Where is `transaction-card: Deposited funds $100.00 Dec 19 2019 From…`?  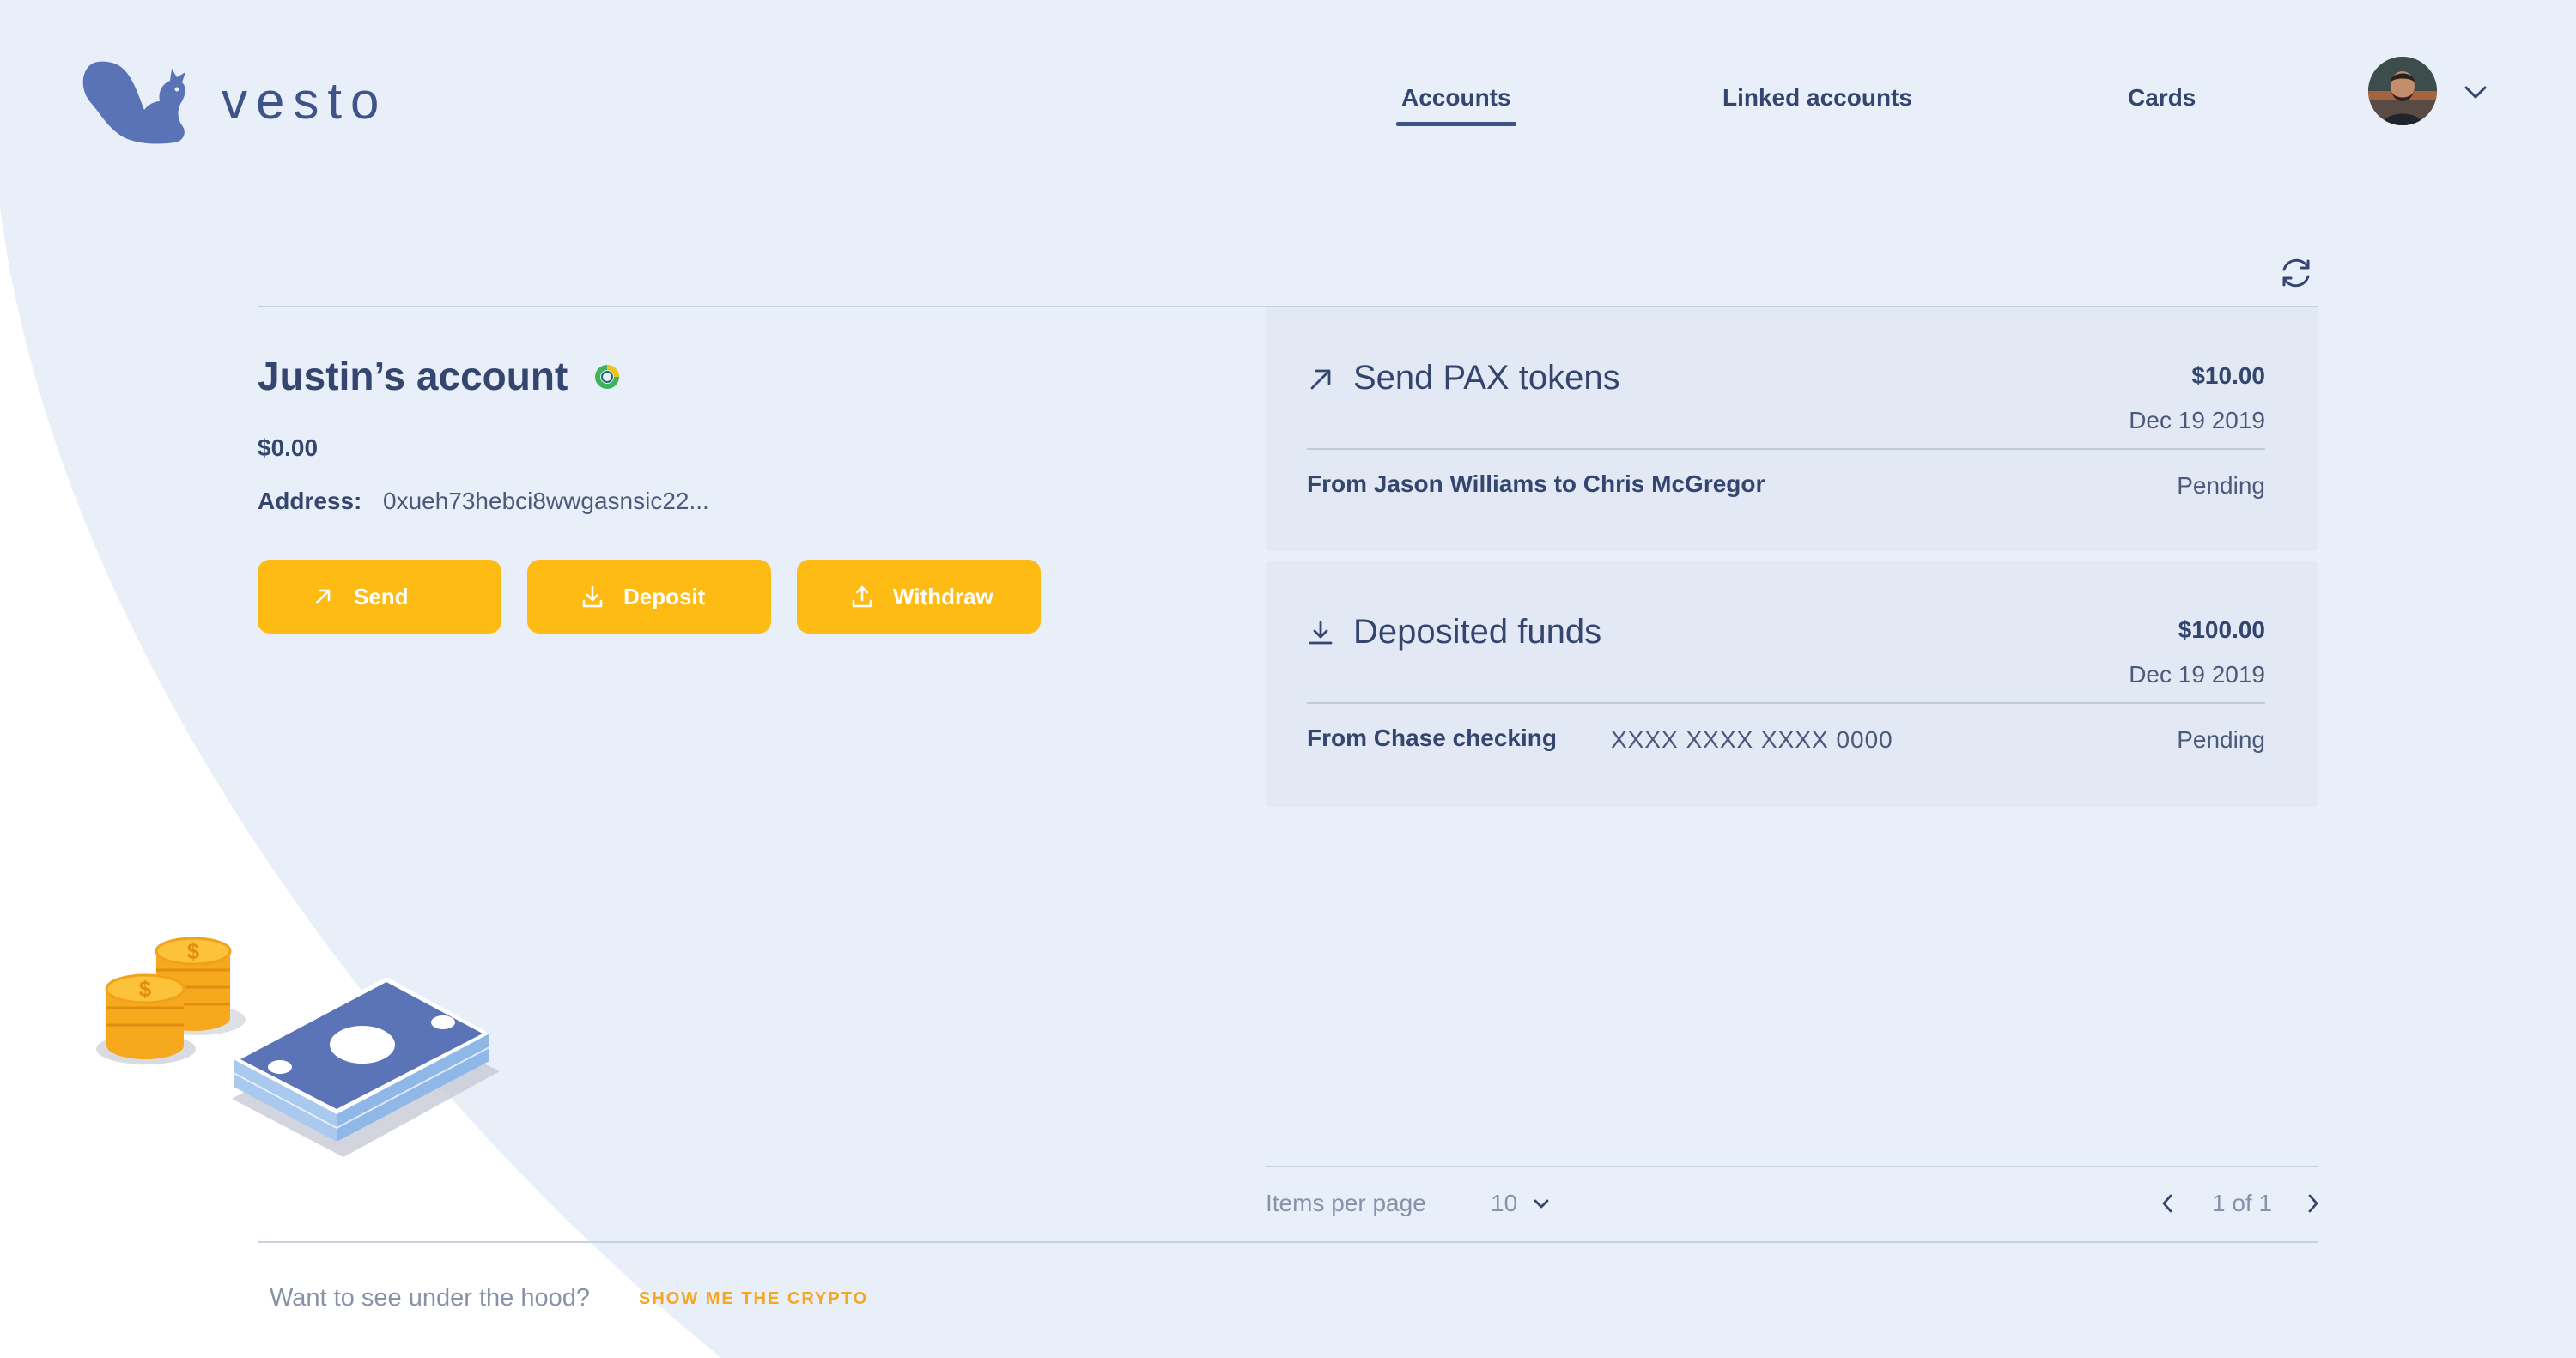 transaction-card: Deposited funds $100.00 Dec 19 2019 From… is located at coordinates (1792, 684).